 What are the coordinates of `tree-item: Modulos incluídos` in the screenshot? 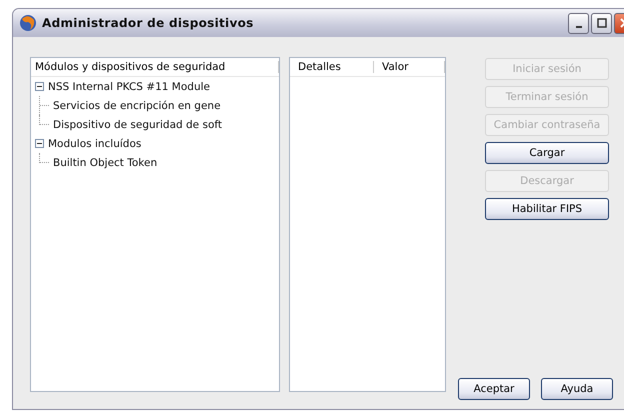 It's located at (95, 144).